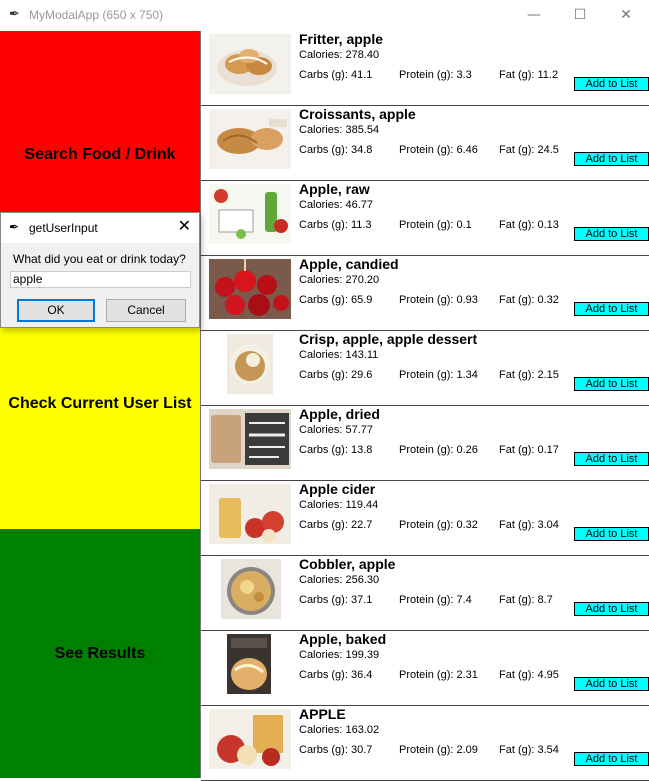  I want to click on food-carbs: Carbs (g): 34.8, so click(336, 150).